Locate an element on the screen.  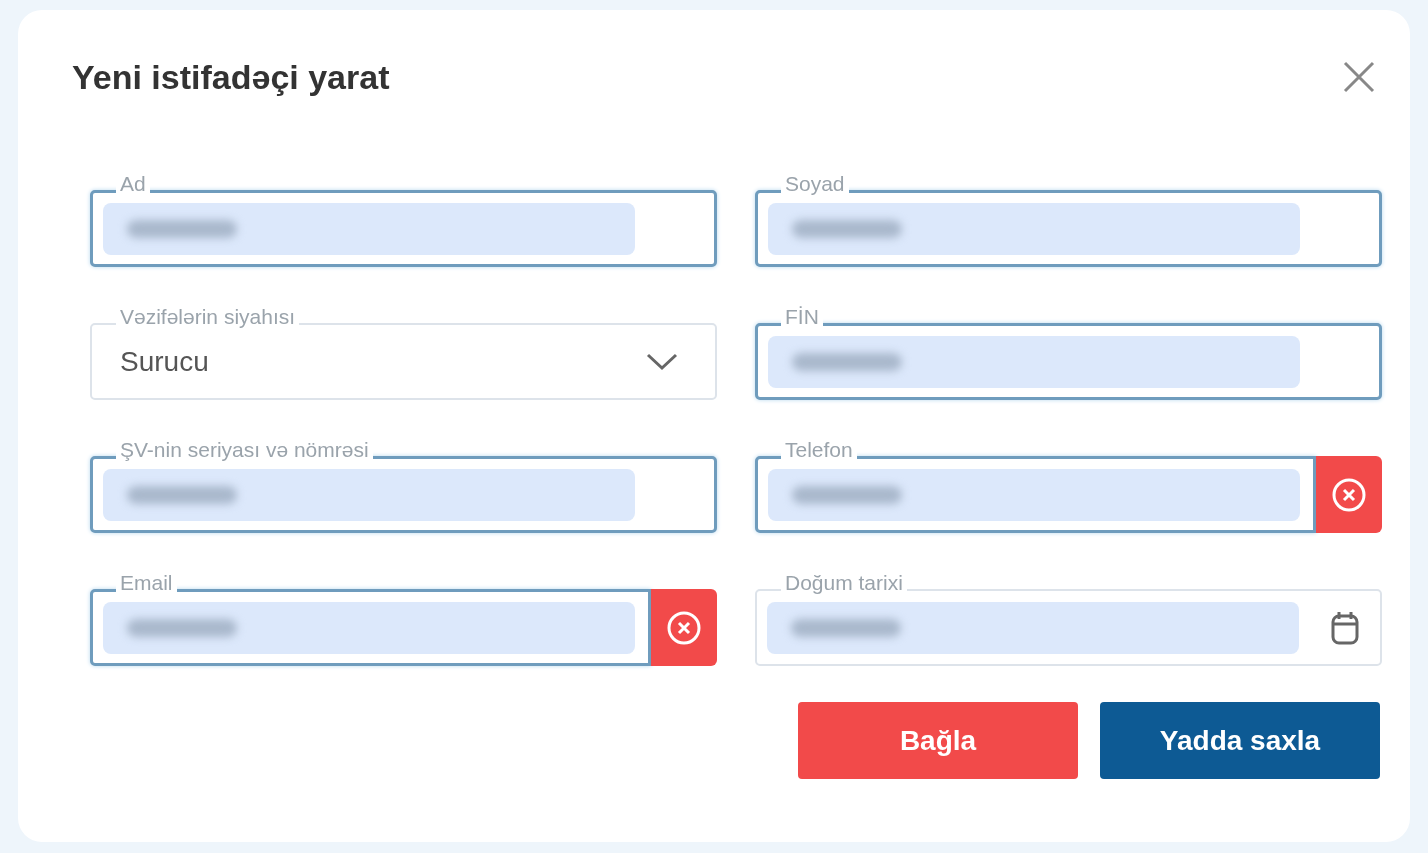
close-button: Bağla is located at coordinates (938, 740).